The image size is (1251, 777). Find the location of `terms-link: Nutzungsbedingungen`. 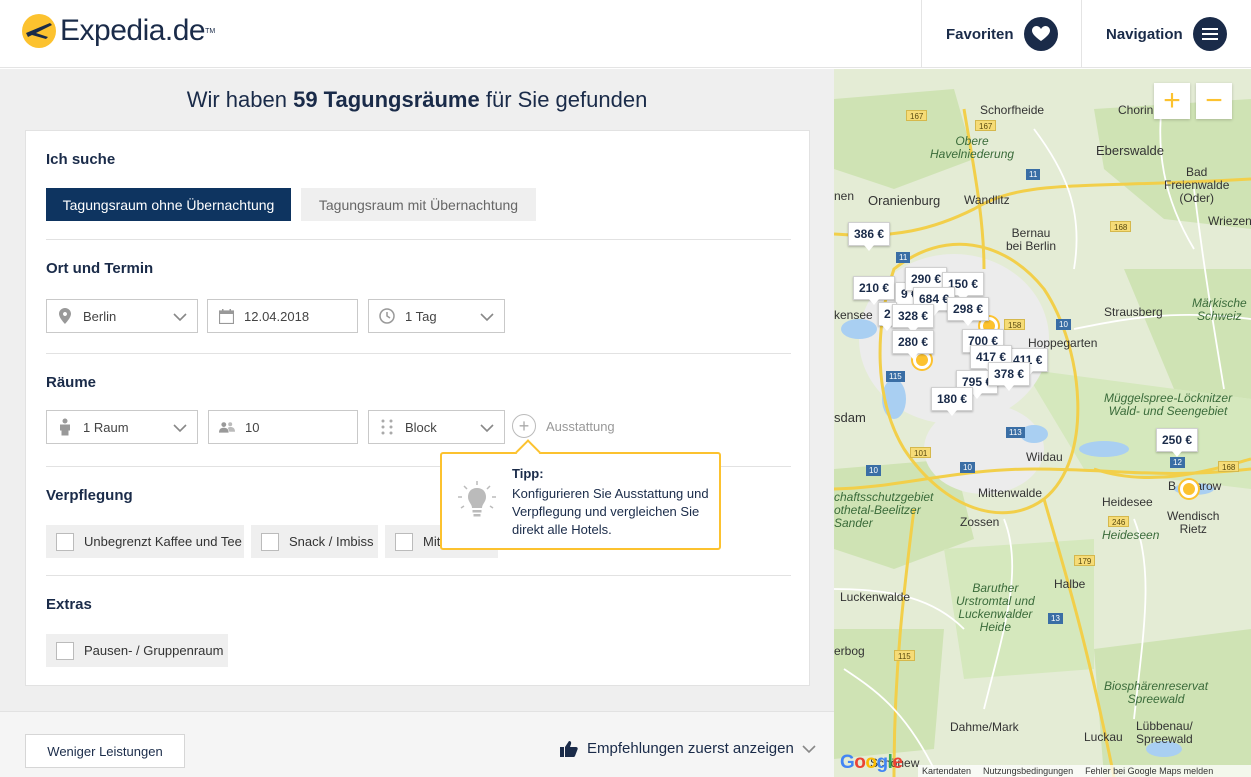

terms-link: Nutzungsbedingungen is located at coordinates (1028, 771).